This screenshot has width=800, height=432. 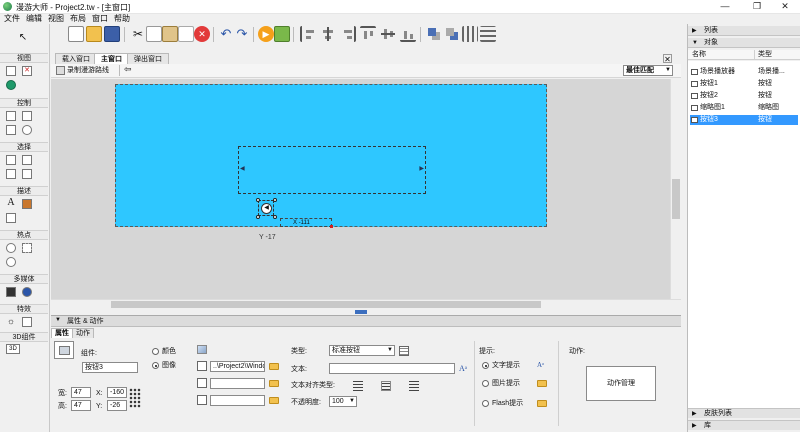 What do you see at coordinates (621, 383) in the screenshot?
I see `action-manager-button: 动作管理` at bounding box center [621, 383].